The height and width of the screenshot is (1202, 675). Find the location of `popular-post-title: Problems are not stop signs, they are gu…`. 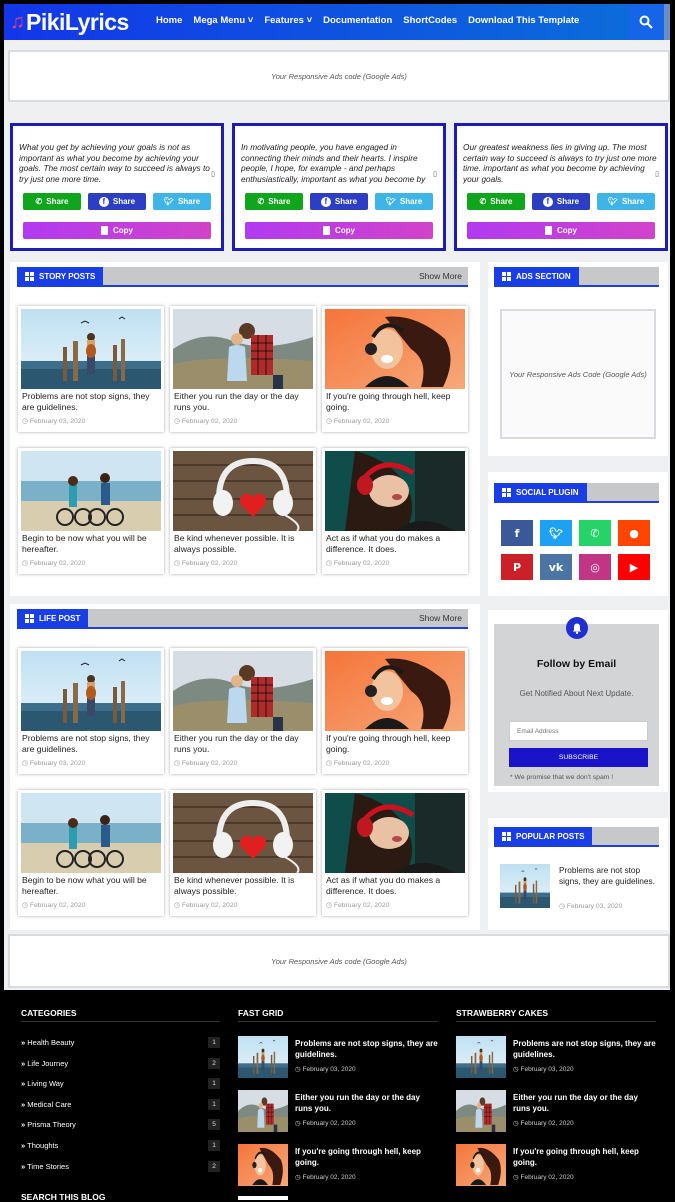

popular-post-title: Problems are not stop signs, they are gu… is located at coordinates (609, 876).